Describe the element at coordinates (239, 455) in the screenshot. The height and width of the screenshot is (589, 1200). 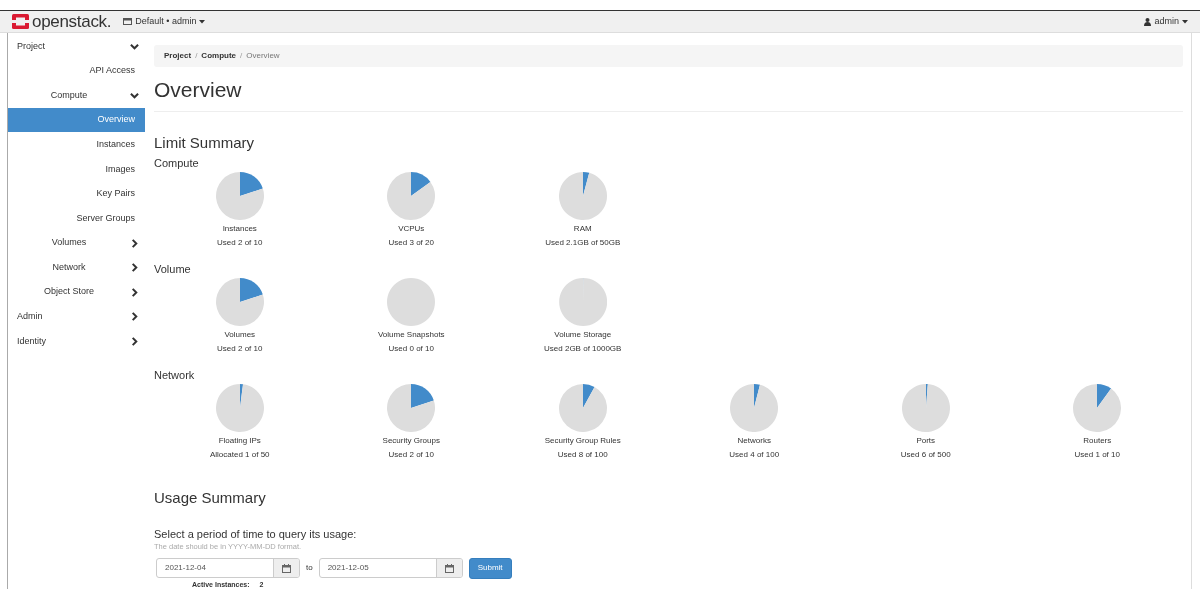
I see `quota-usage: Allocated 1 of 50` at that location.